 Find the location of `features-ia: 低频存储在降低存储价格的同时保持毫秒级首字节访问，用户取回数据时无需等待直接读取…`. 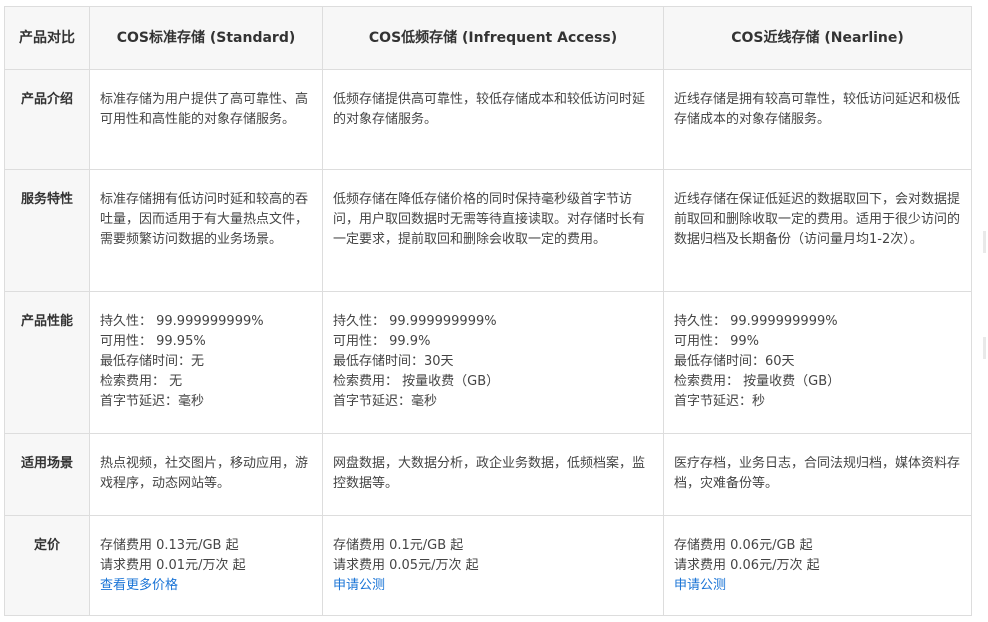

features-ia: 低频存储在降低存储价格的同时保持毫秒级首字节访问，用户取回数据时无需等待直接读取… is located at coordinates (493, 230).